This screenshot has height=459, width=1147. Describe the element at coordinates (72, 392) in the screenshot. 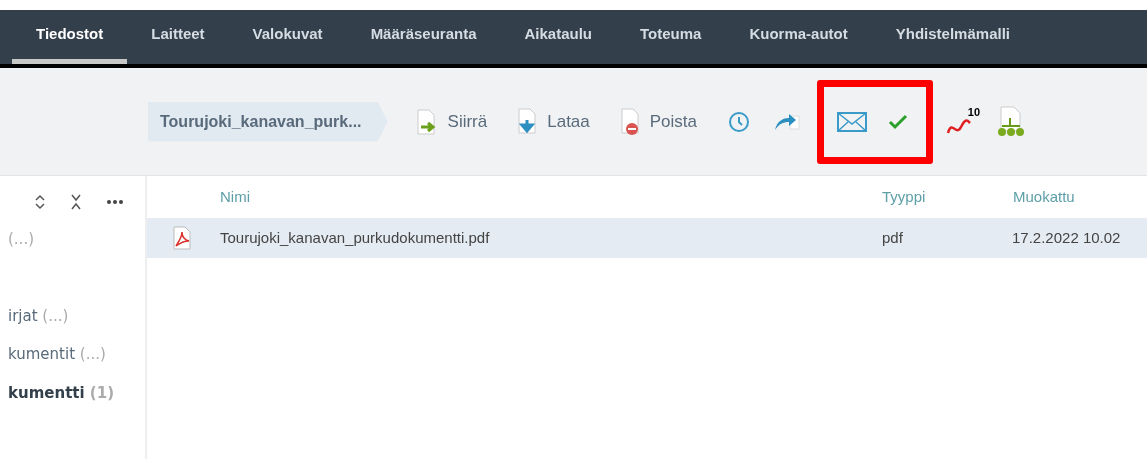

I see `tree-item: kumentti (1)` at that location.